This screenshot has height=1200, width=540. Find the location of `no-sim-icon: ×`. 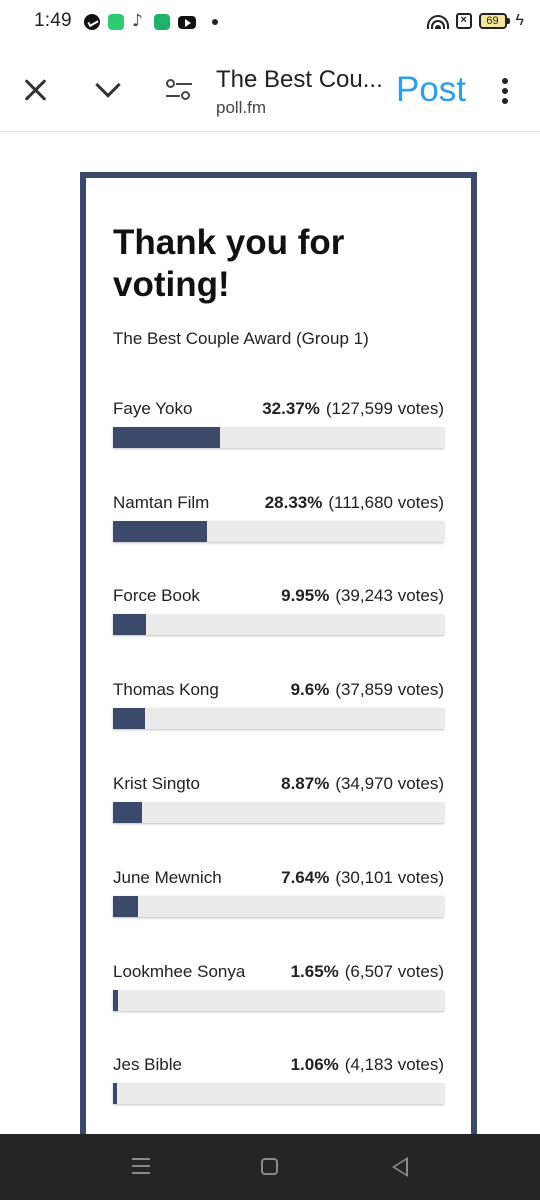

no-sim-icon: × is located at coordinates (463, 21).